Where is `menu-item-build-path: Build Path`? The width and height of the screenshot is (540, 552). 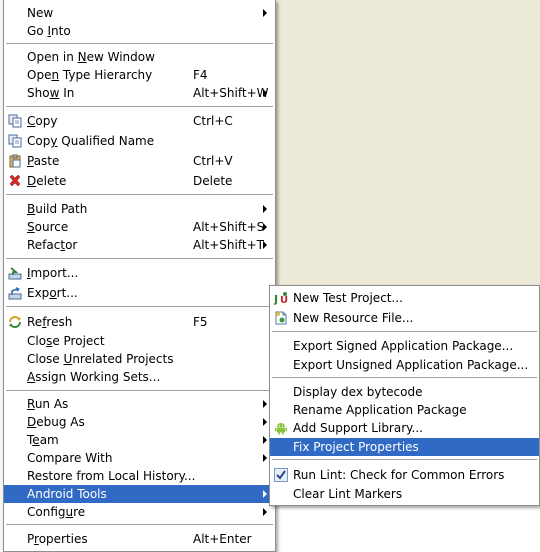
menu-item-build-path: Build Path is located at coordinates (139, 209).